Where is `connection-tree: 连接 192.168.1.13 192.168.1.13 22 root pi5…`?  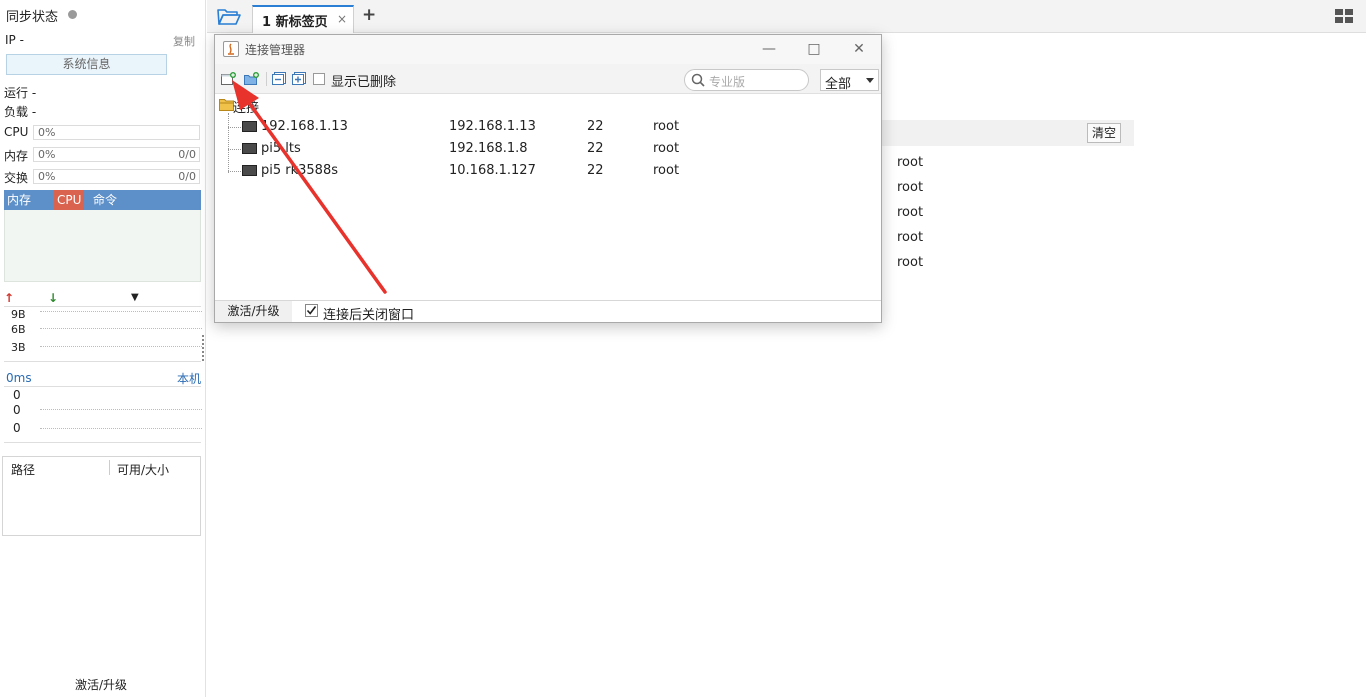 connection-tree: 连接 192.168.1.13 192.168.1.13 22 root pi5… is located at coordinates (548, 197).